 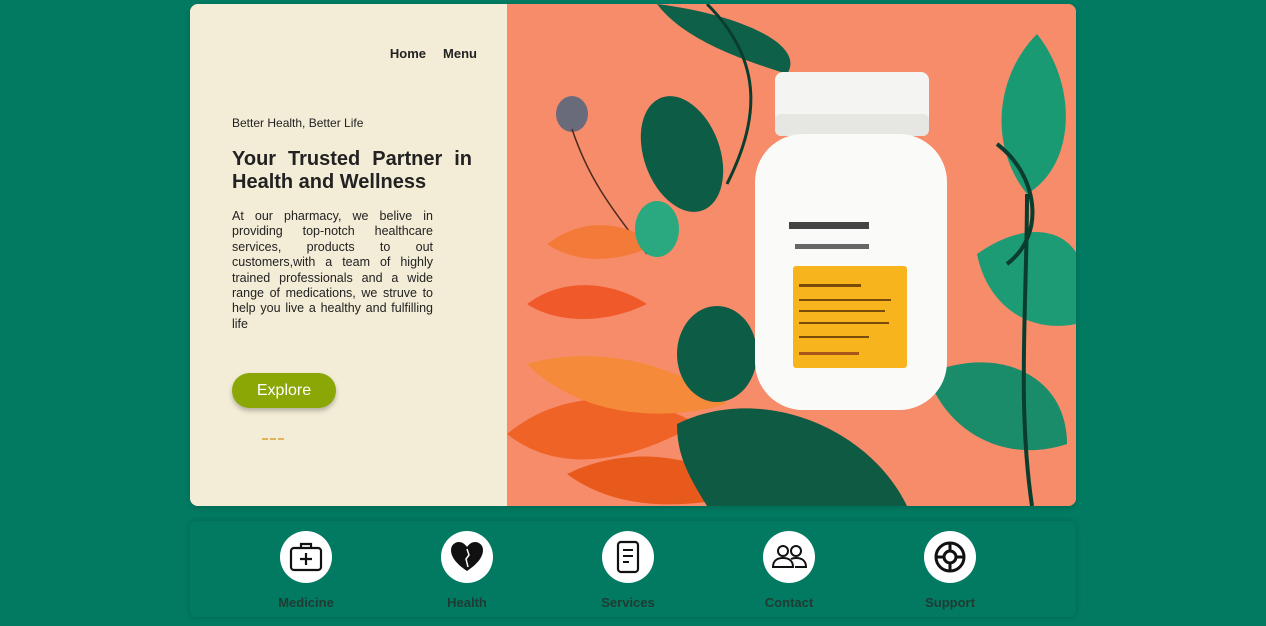 I want to click on decorative-dashes, so click(x=273, y=440).